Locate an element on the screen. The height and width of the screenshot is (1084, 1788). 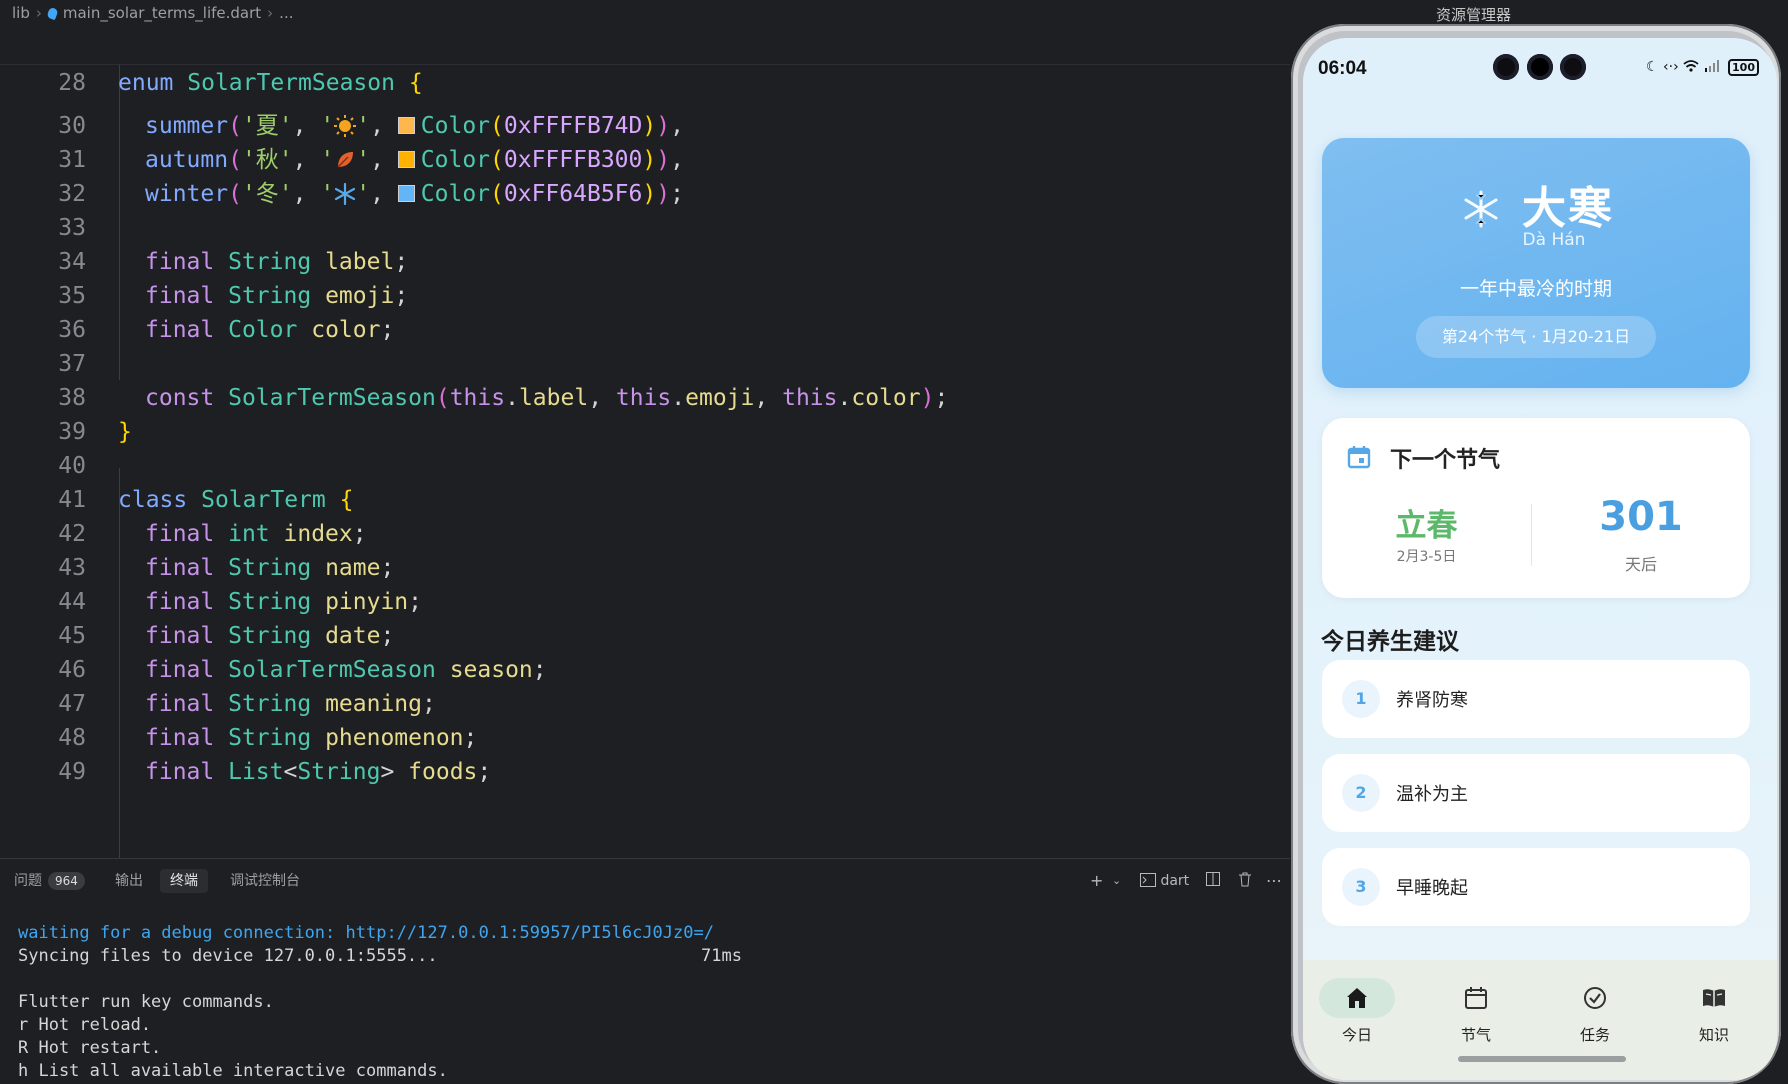
code-line: 48 final String phenomenon; is located at coordinates (645, 716).